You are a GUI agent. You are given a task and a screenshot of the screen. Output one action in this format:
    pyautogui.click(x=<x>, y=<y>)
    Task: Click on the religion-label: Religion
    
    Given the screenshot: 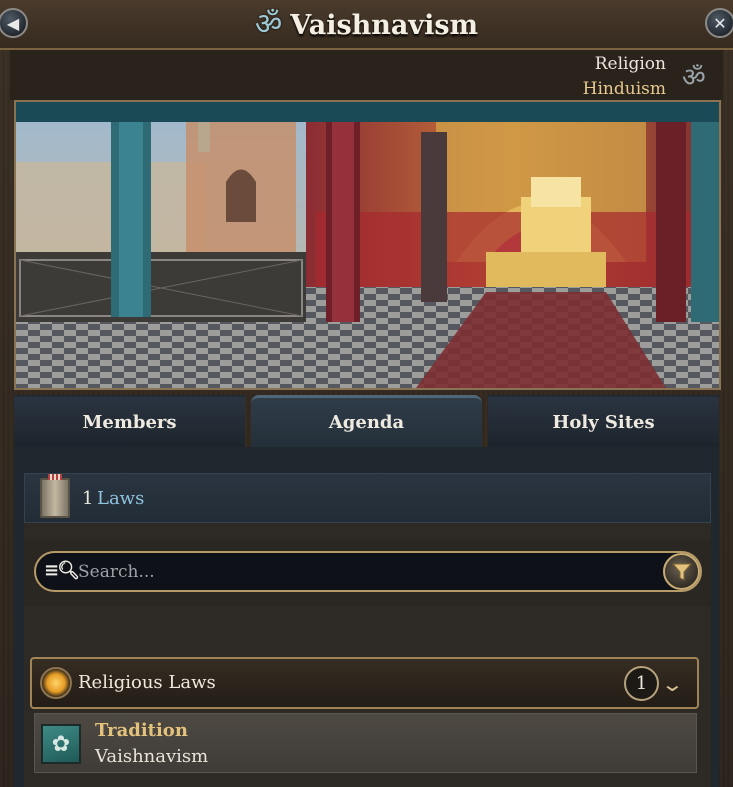 What is the action you would take?
    pyautogui.click(x=630, y=64)
    